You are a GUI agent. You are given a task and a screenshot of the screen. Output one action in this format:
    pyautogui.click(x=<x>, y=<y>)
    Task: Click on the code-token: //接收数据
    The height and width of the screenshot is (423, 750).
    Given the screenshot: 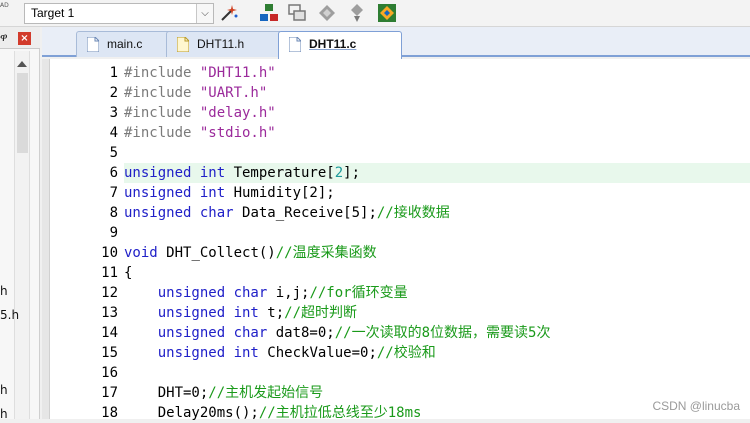 What is the action you would take?
    pyautogui.click(x=413, y=213)
    